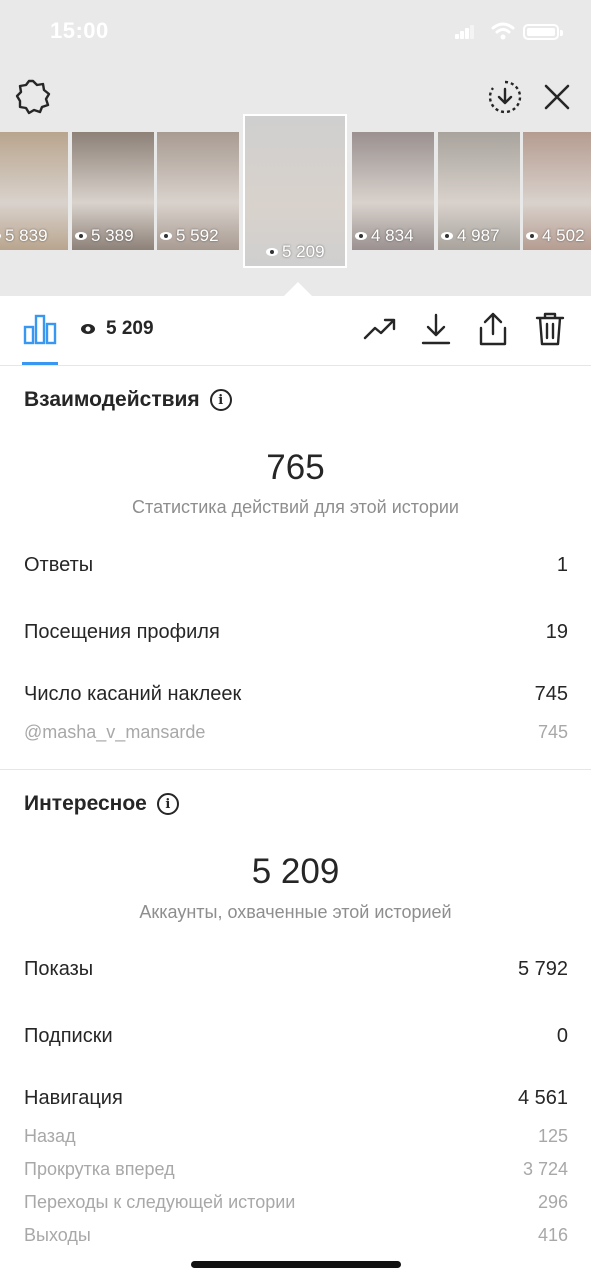 Image resolution: width=591 pixels, height=1280 pixels. What do you see at coordinates (465, 32) in the screenshot?
I see `cellular-signal-icon` at bounding box center [465, 32].